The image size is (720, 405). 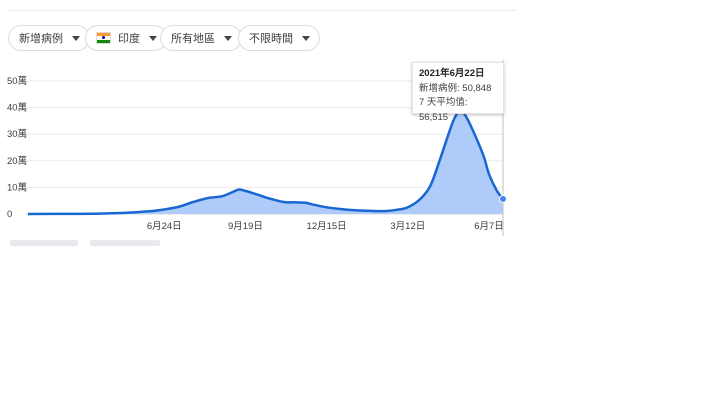 I want to click on x-tick-label: 3月12日, so click(x=407, y=226).